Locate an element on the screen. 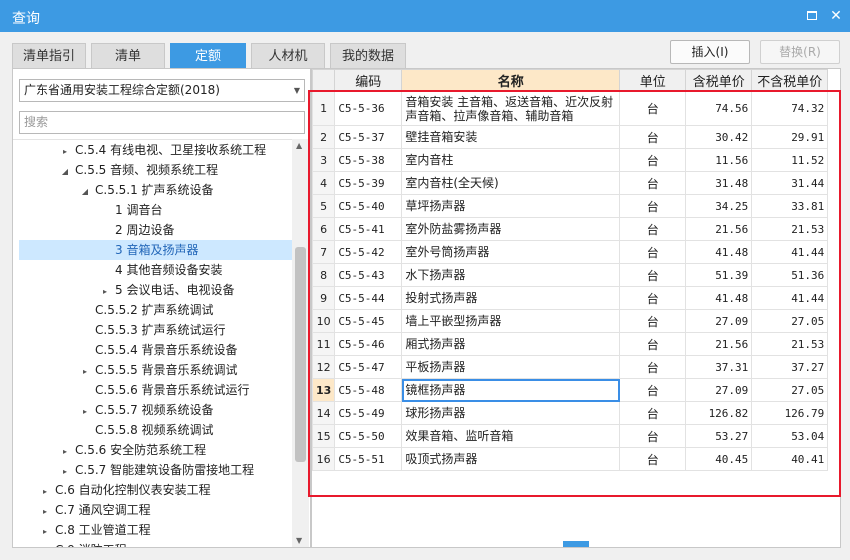 The height and width of the screenshot is (560, 850). table-row: 5 C5-5-40 草坪扬声器台 34.25 33.81 is located at coordinates (570, 206).